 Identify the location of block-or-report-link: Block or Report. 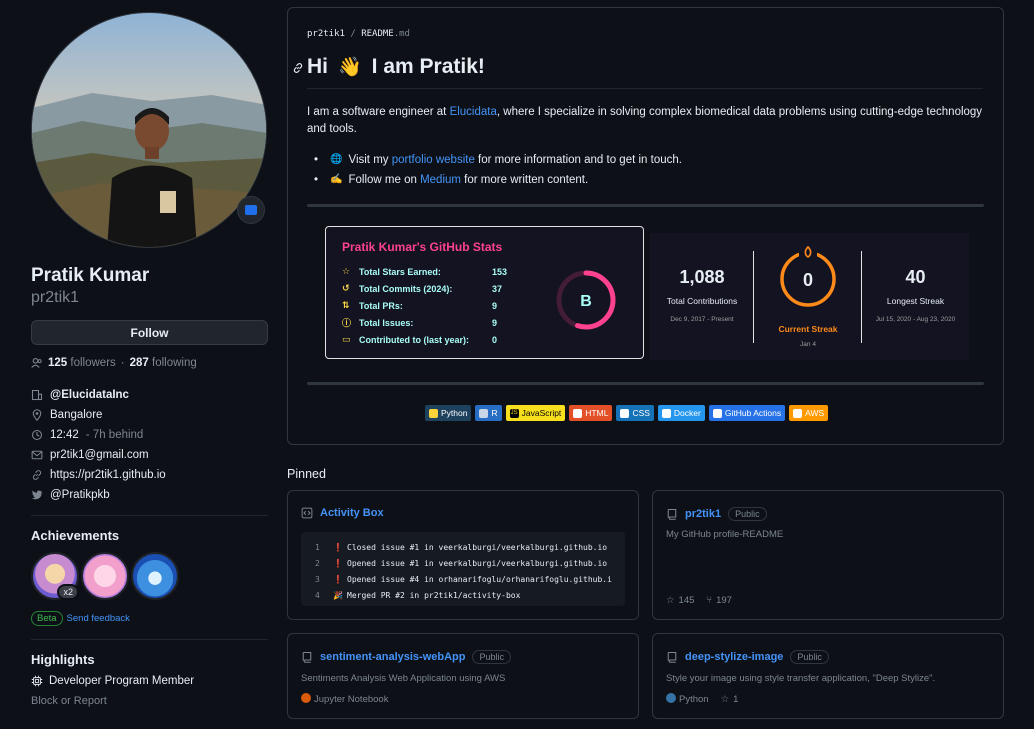
(149, 701).